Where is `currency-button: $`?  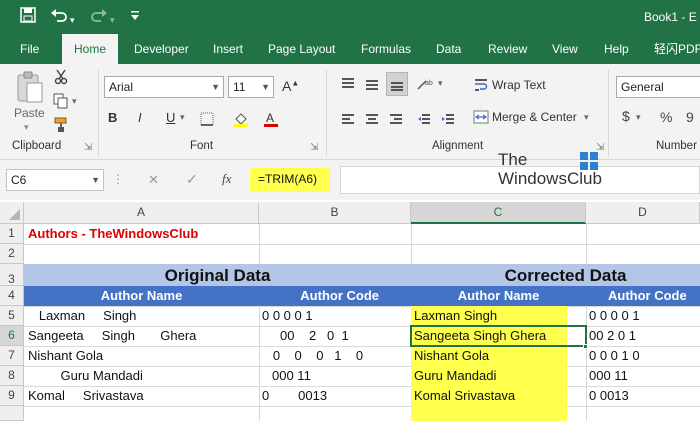 currency-button: $ is located at coordinates (626, 116).